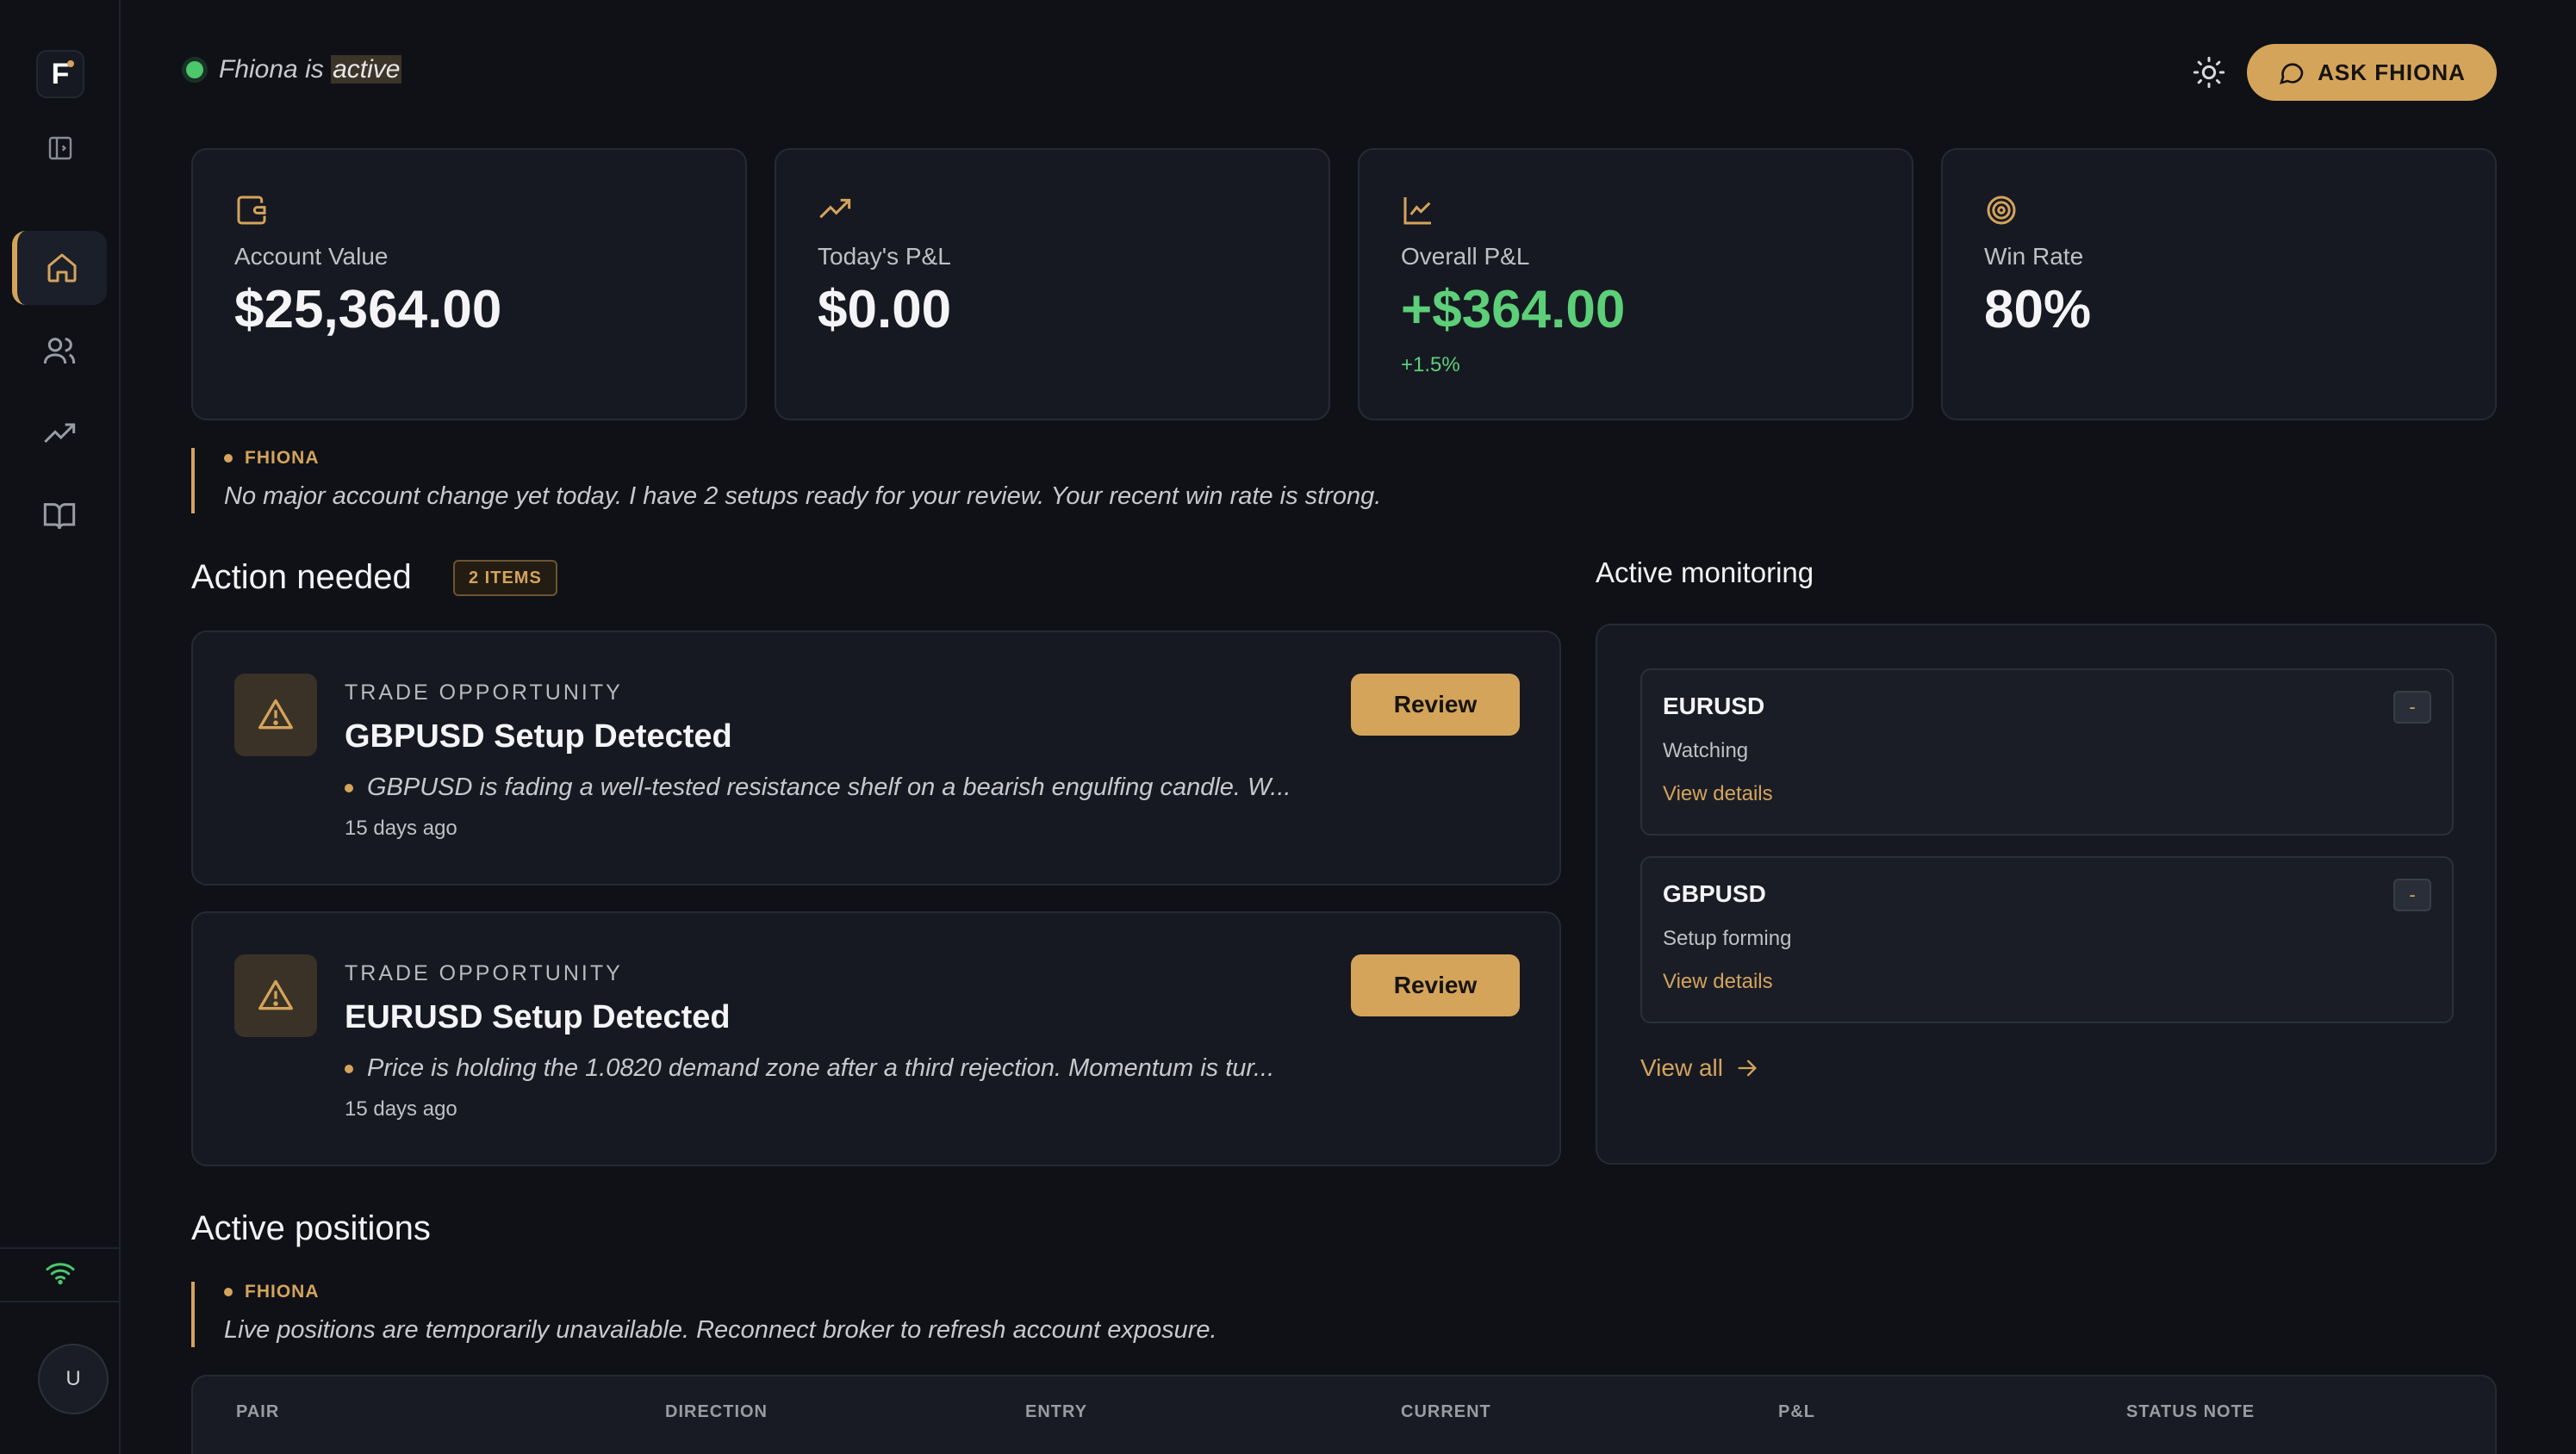 Image resolution: width=2576 pixels, height=1454 pixels. I want to click on stat-value: +$364.00, so click(1514, 309).